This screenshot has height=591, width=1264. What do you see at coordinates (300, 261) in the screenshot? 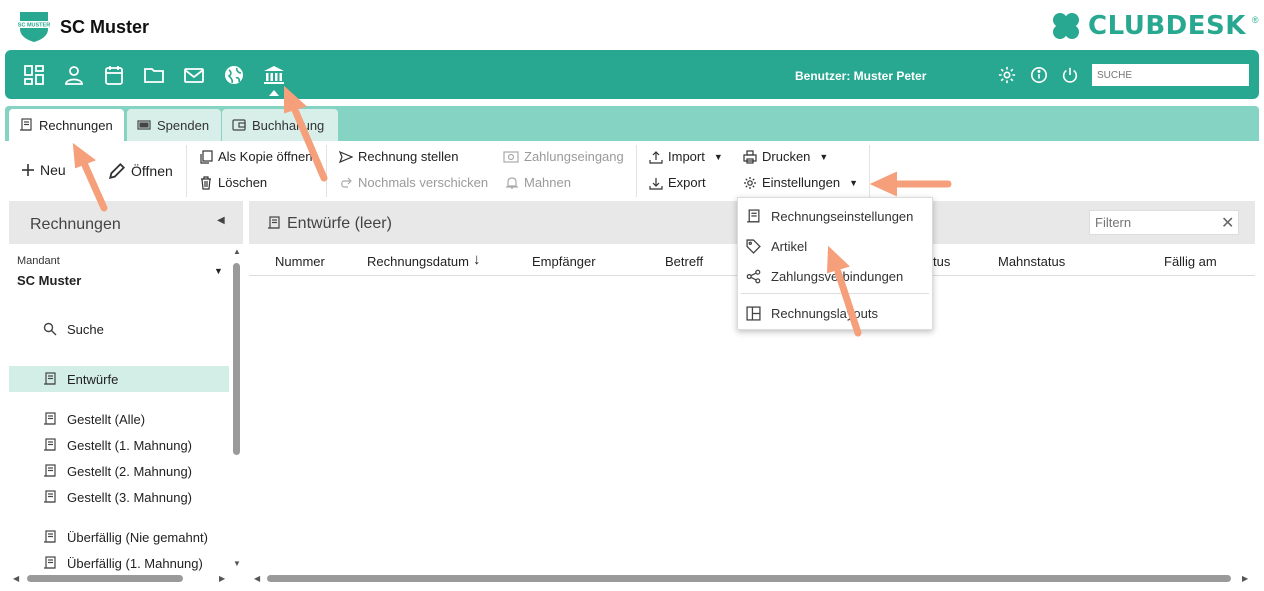
I see `column-header: Nummer` at bounding box center [300, 261].